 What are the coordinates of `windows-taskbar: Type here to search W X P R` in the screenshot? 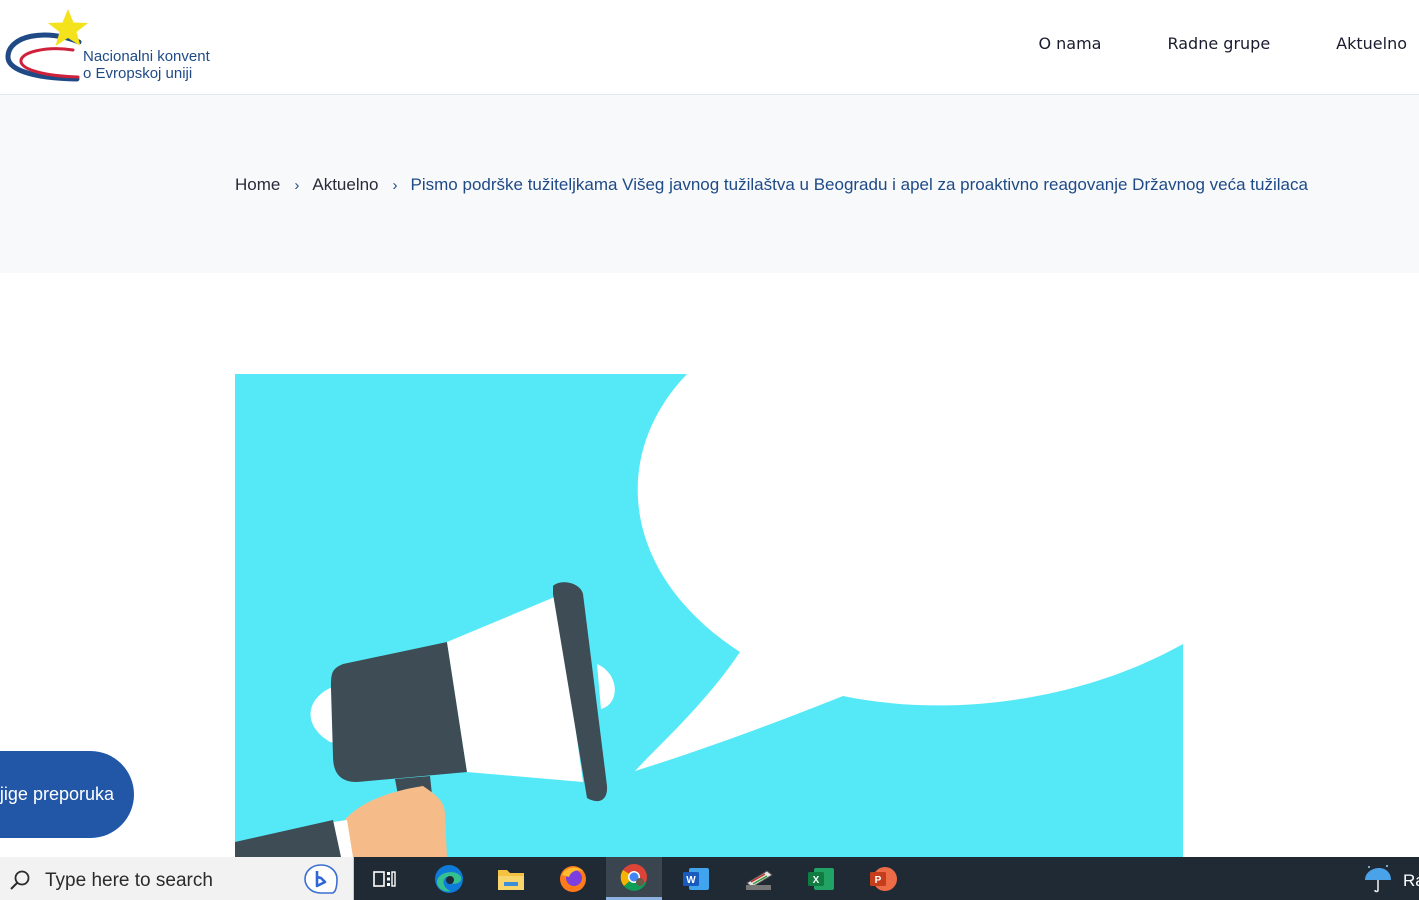 It's located at (709, 878).